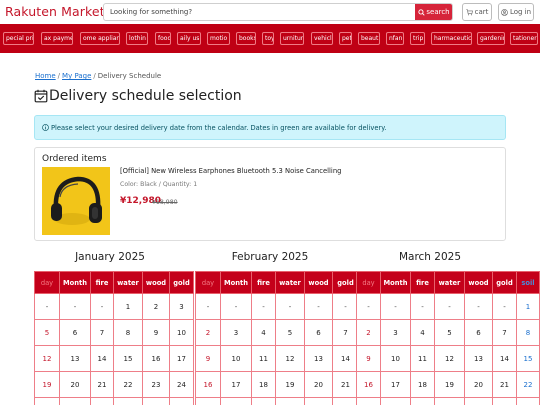  Describe the element at coordinates (218, 38) in the screenshot. I see `category-item: motio` at that location.